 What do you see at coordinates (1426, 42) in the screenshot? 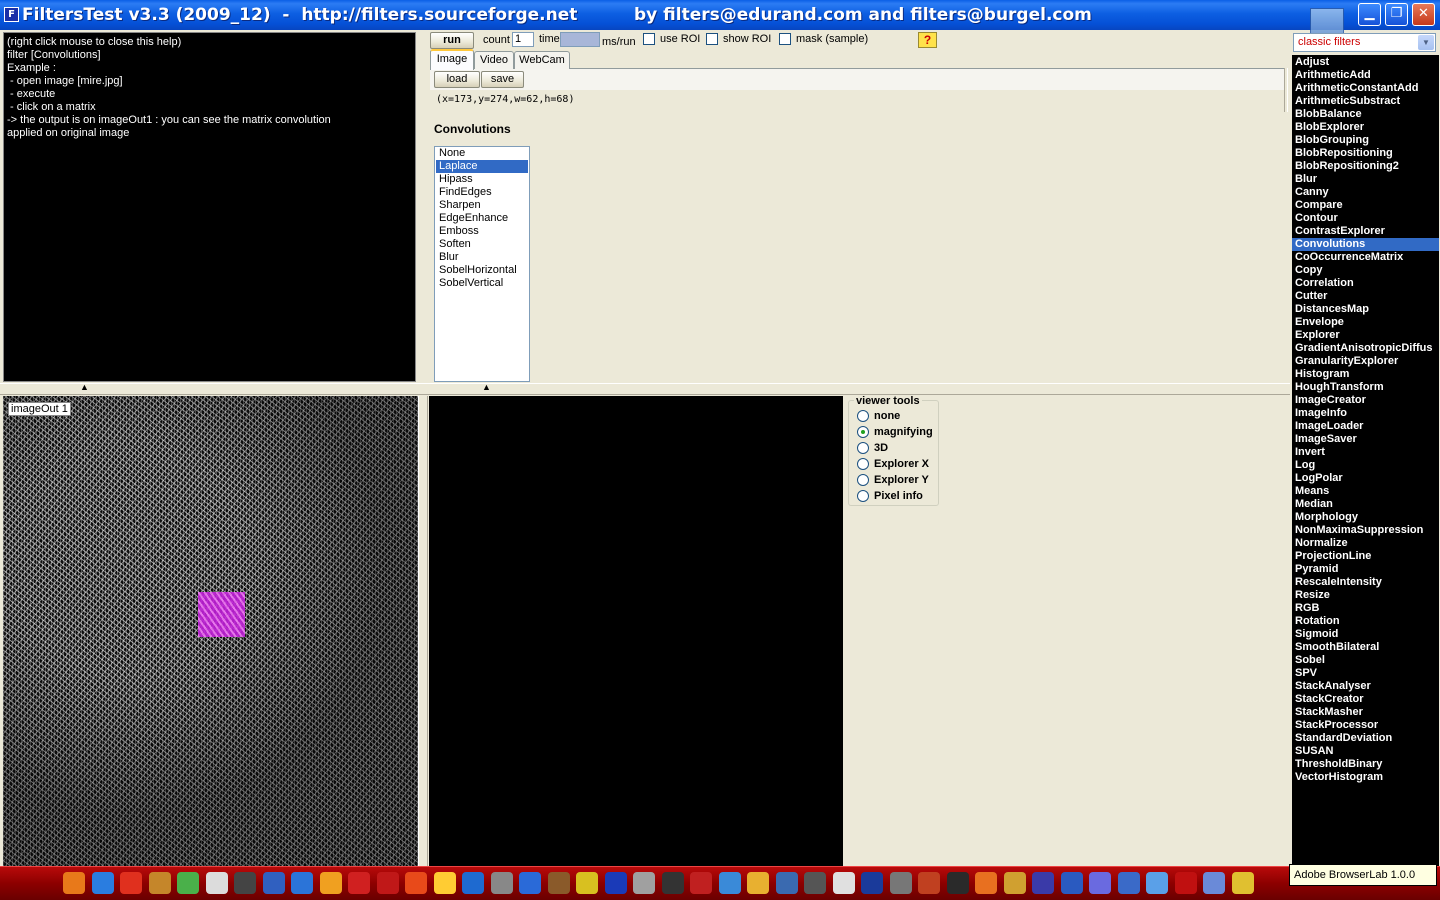
I see `chevron-down-icon: ▼` at bounding box center [1426, 42].